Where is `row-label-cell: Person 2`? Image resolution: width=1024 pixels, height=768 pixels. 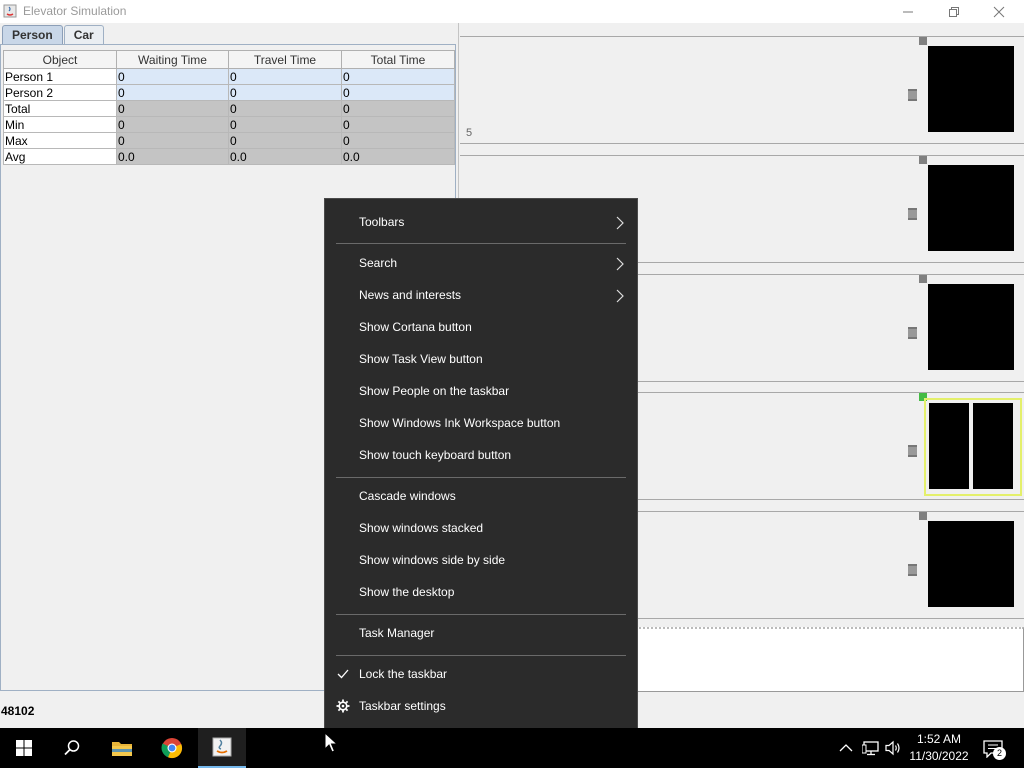
row-label-cell: Person 2 is located at coordinates (60, 92).